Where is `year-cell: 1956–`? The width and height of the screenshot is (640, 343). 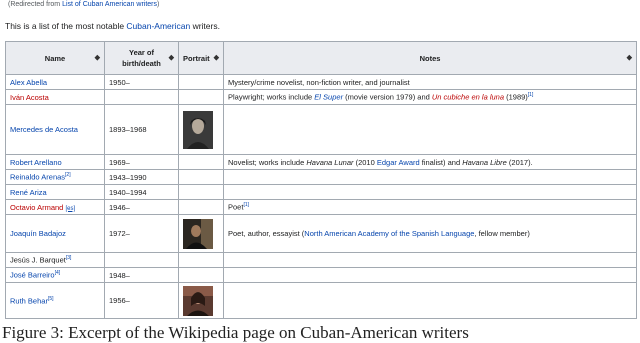 year-cell: 1956– is located at coordinates (141, 300).